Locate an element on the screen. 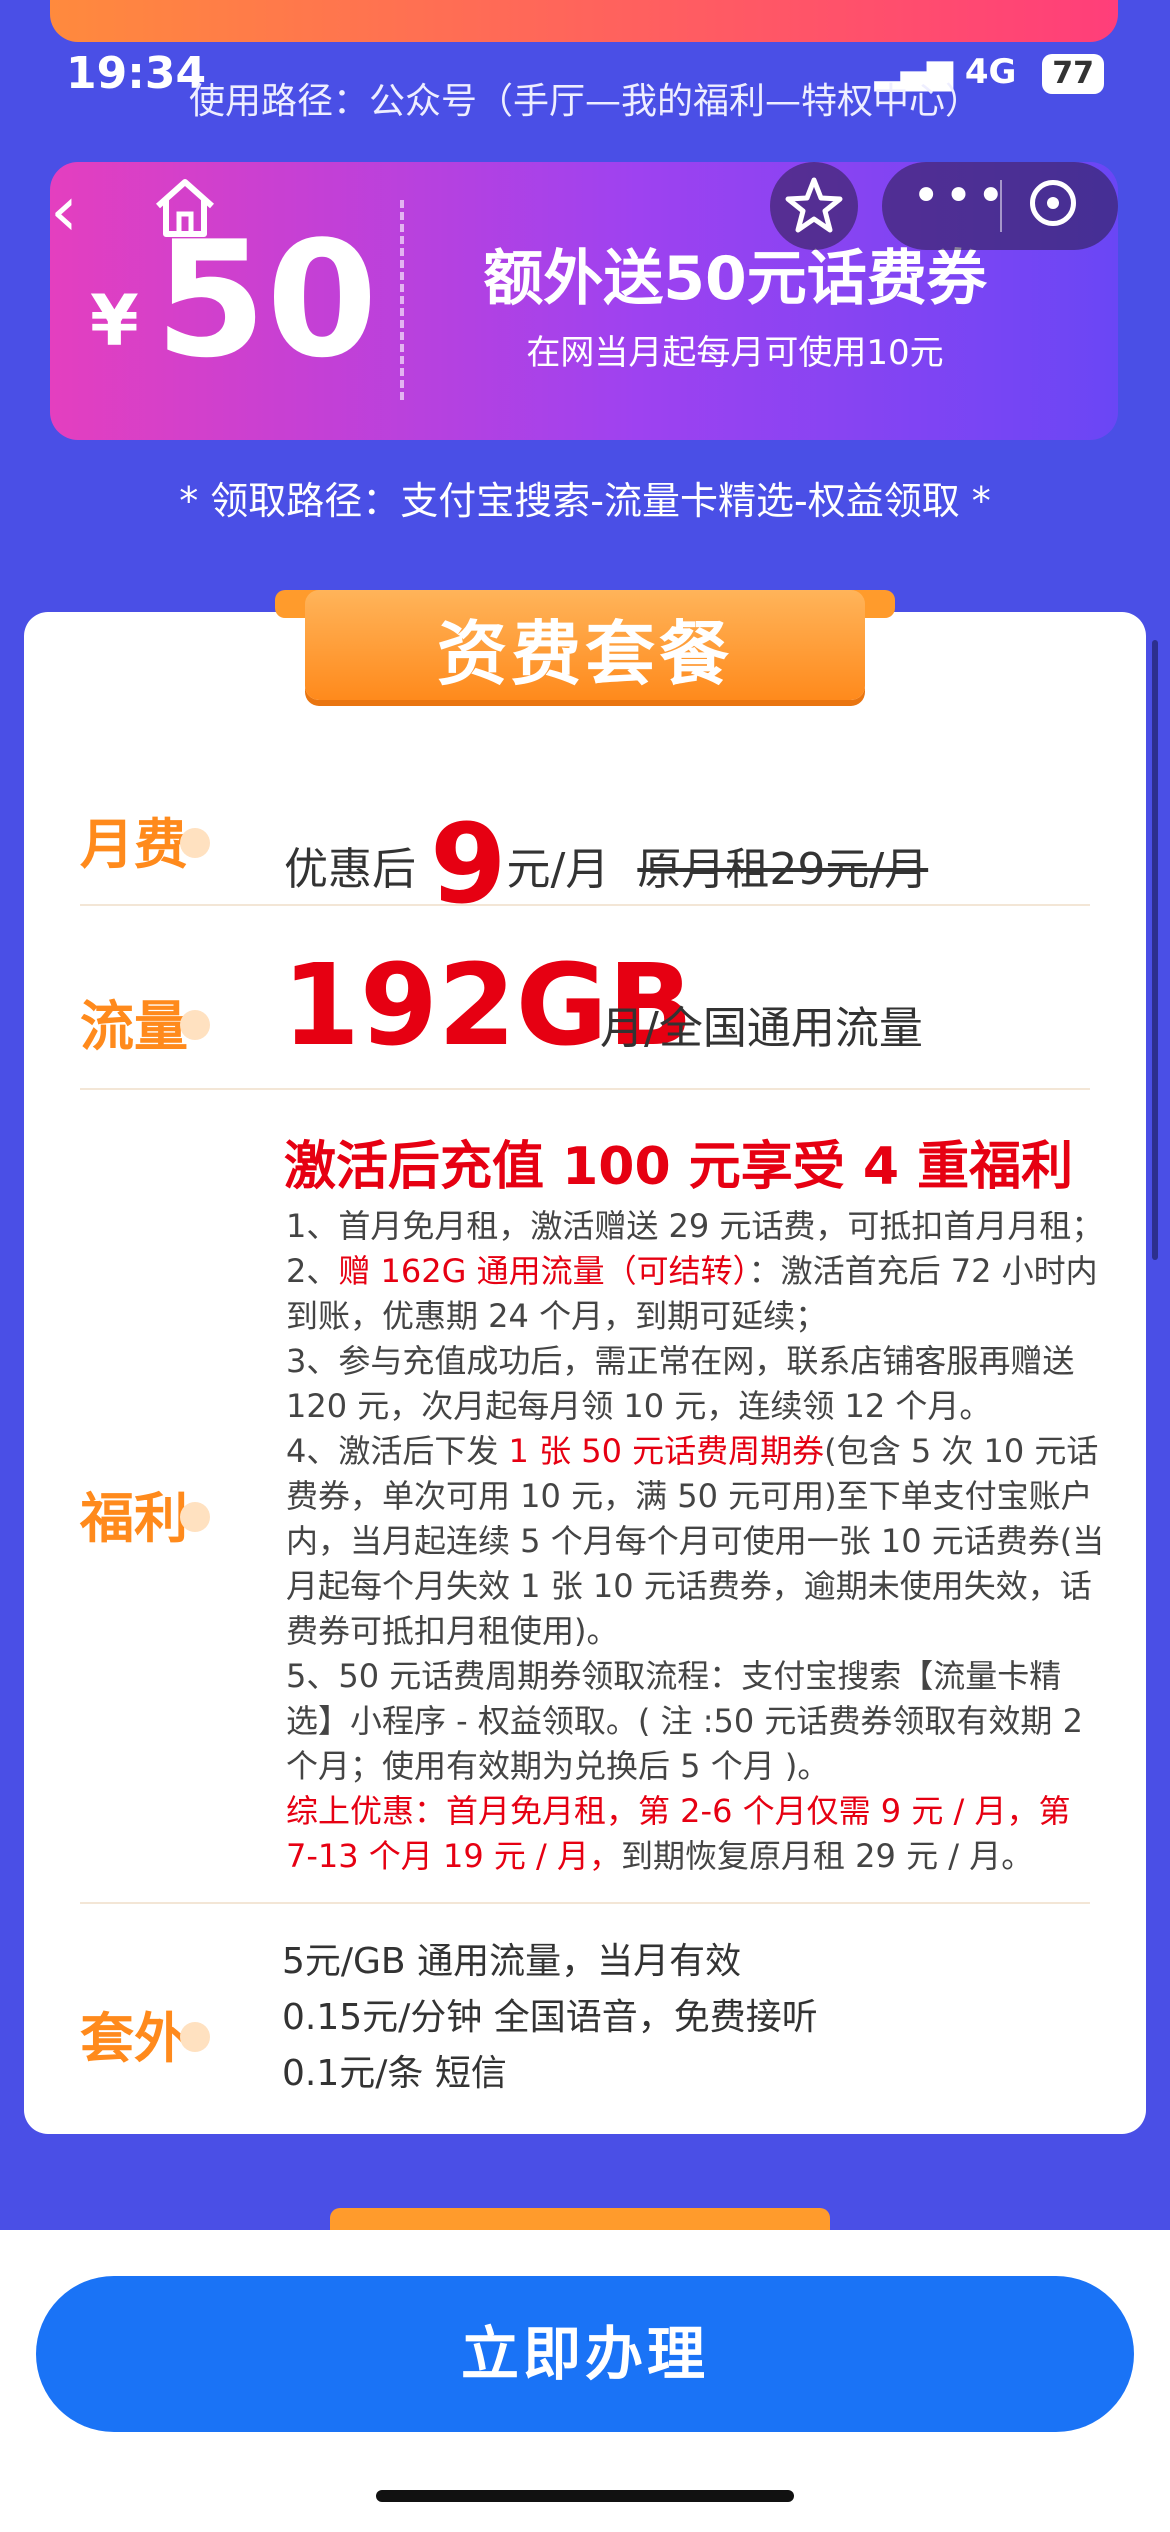 Image resolution: width=1170 pixels, height=2532 pixels. home-indicator is located at coordinates (585, 2496).